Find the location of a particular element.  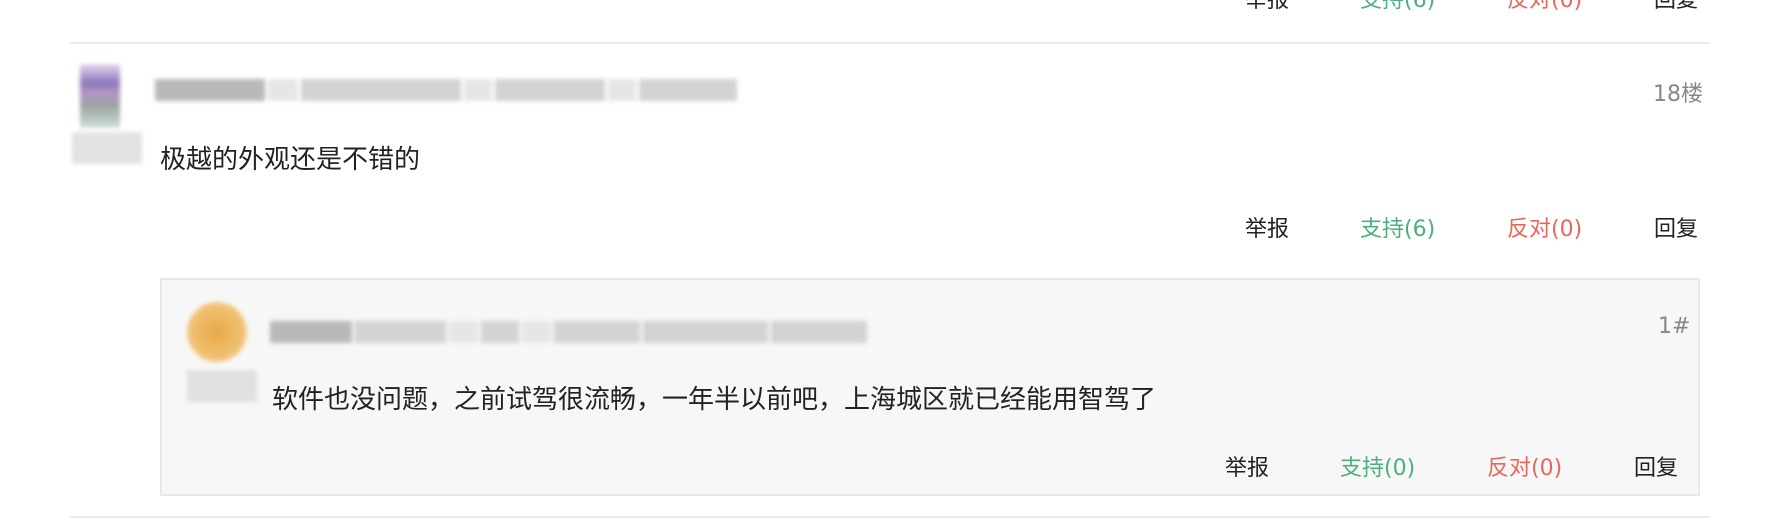

reply-support-link: 支持(0) is located at coordinates (1377, 469).